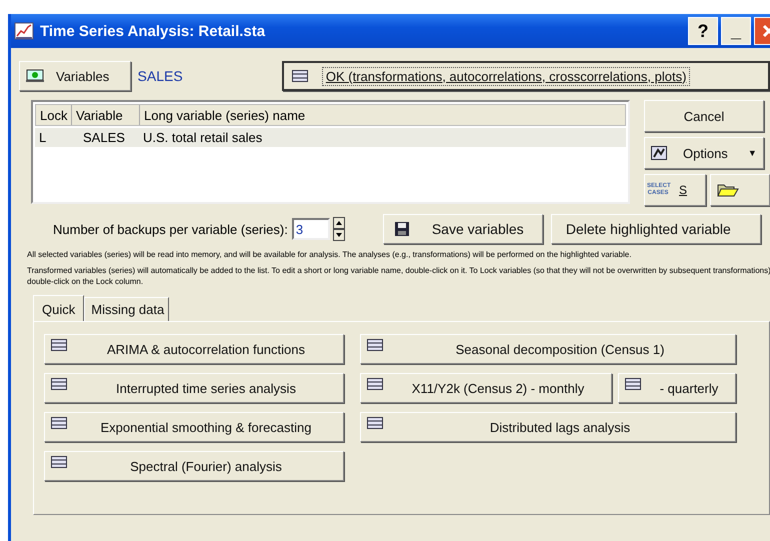 The height and width of the screenshot is (541, 770). Describe the element at coordinates (106, 115) in the screenshot. I see `column-header: Variable` at that location.